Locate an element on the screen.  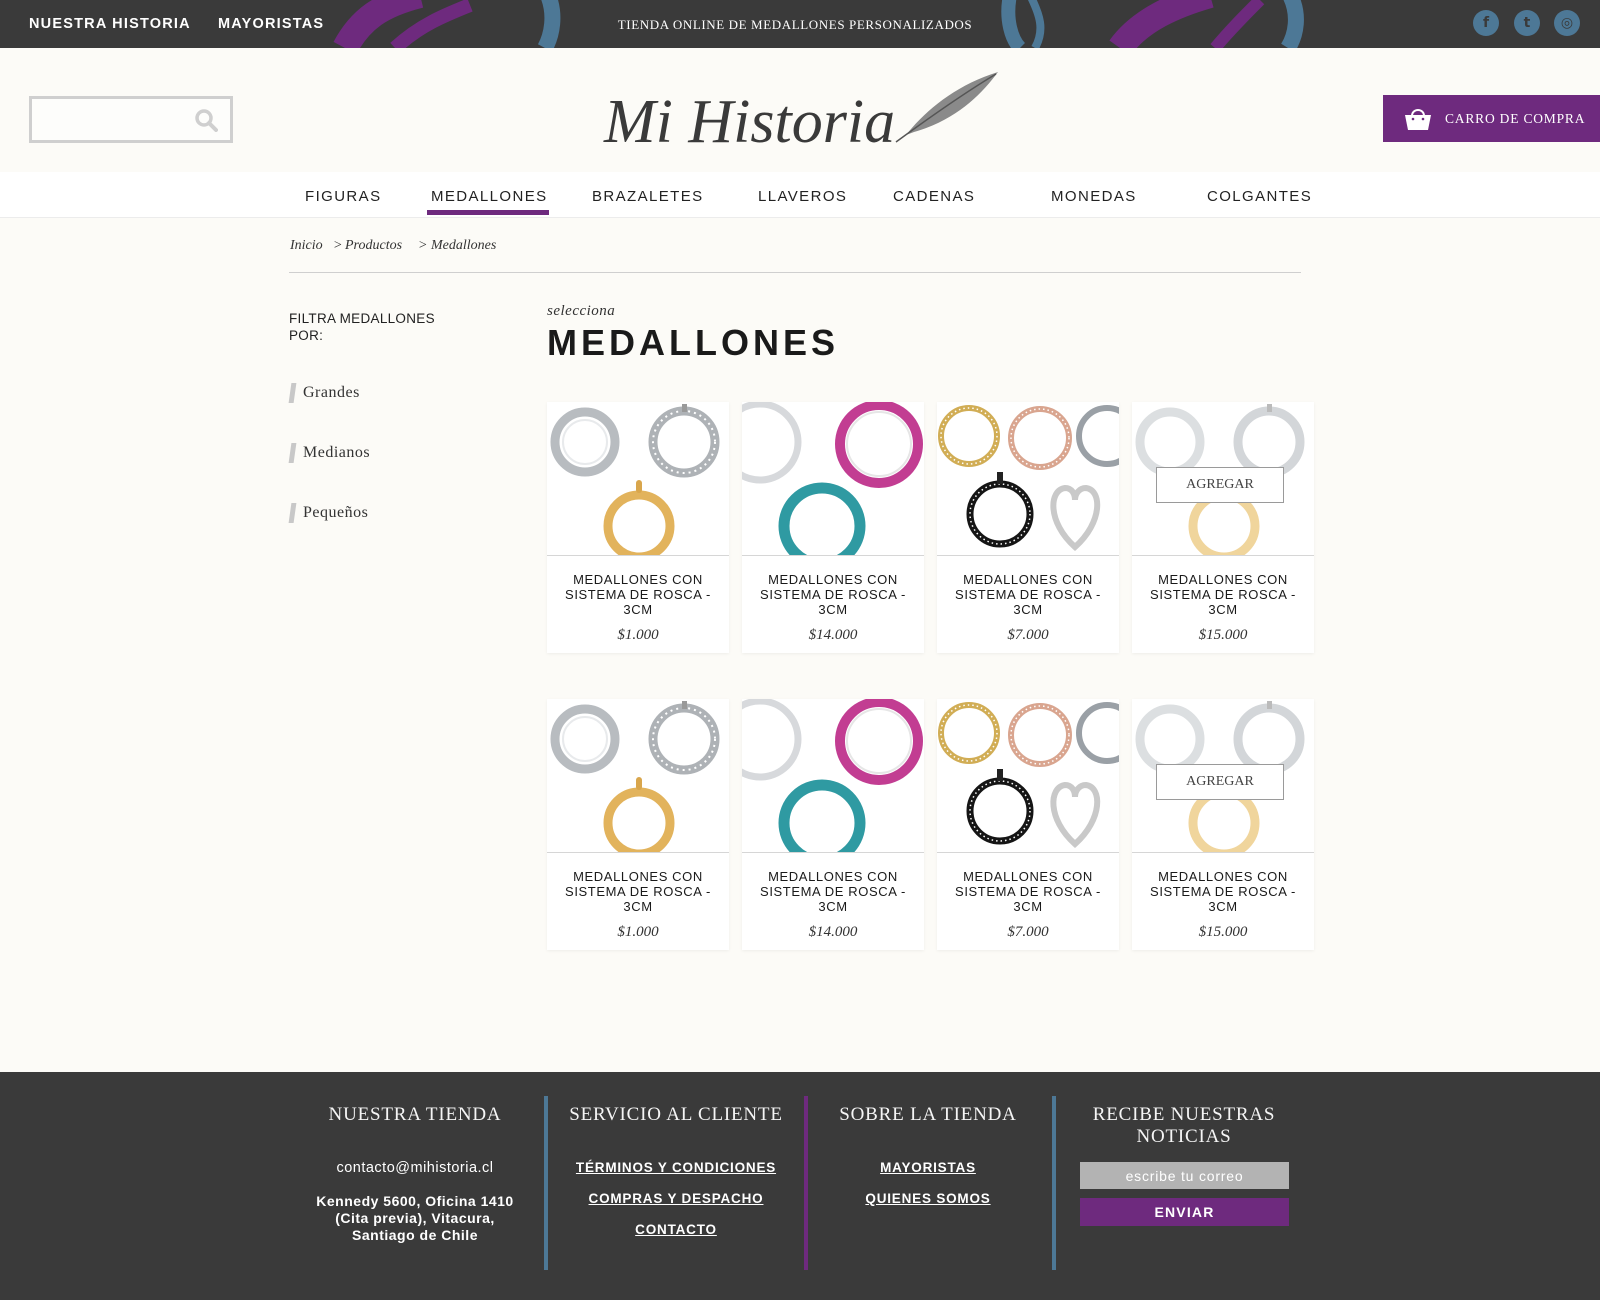
newsletter-send-button: ENVIAR is located at coordinates (1184, 1212).